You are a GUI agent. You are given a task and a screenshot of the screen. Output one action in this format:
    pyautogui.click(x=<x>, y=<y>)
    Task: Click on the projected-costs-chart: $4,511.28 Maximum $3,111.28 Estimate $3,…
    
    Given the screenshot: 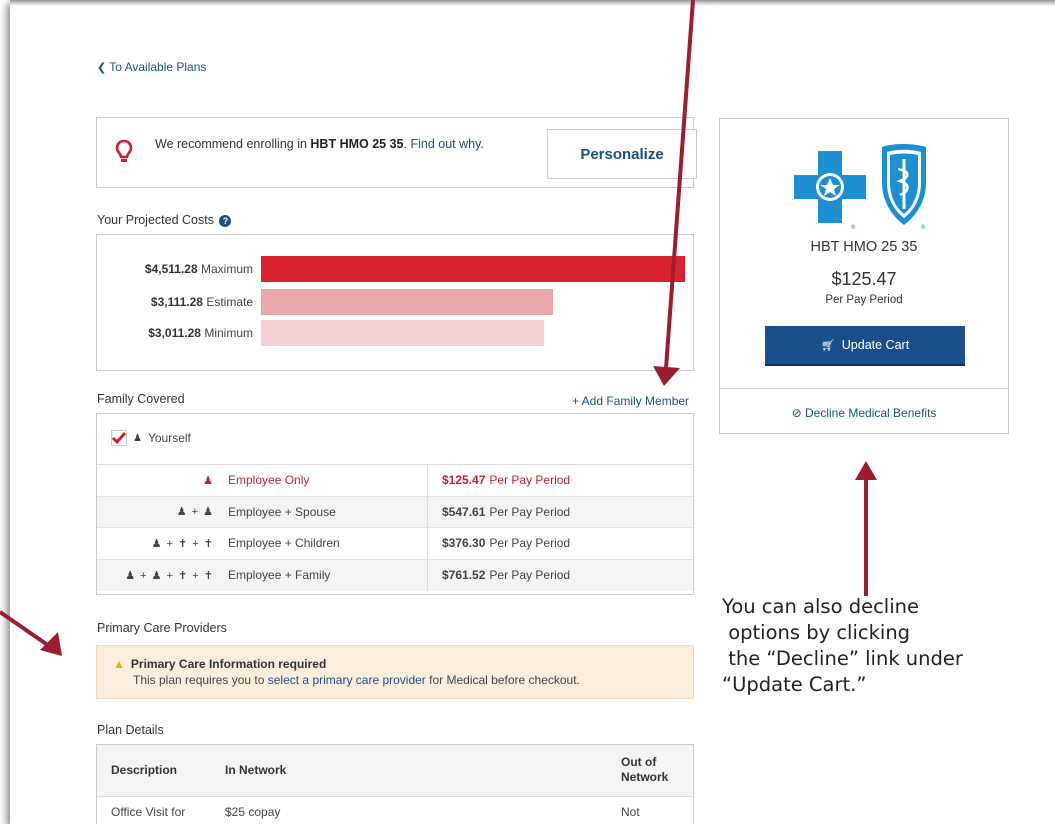 What is the action you would take?
    pyautogui.click(x=395, y=302)
    